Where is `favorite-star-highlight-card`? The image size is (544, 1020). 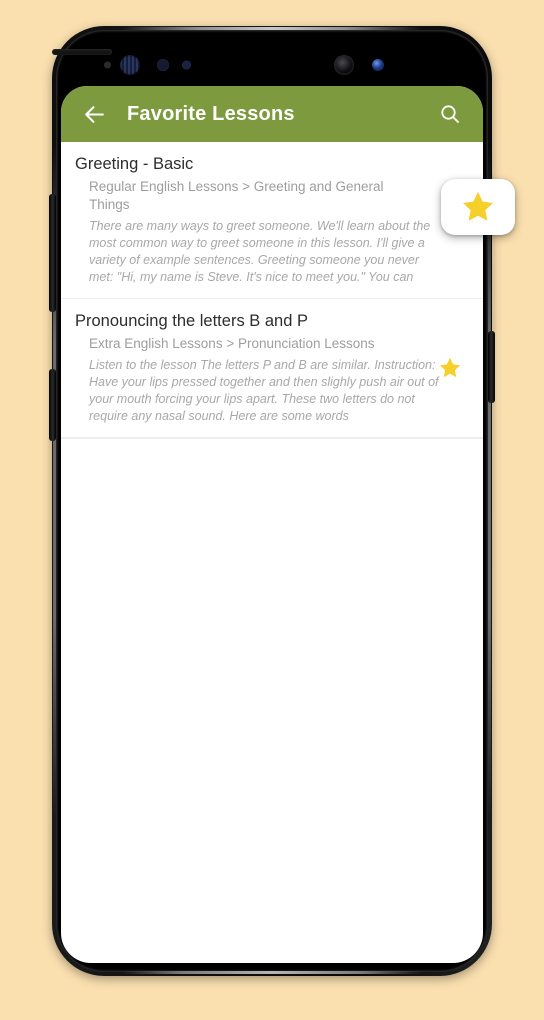 favorite-star-highlight-card is located at coordinates (478, 207).